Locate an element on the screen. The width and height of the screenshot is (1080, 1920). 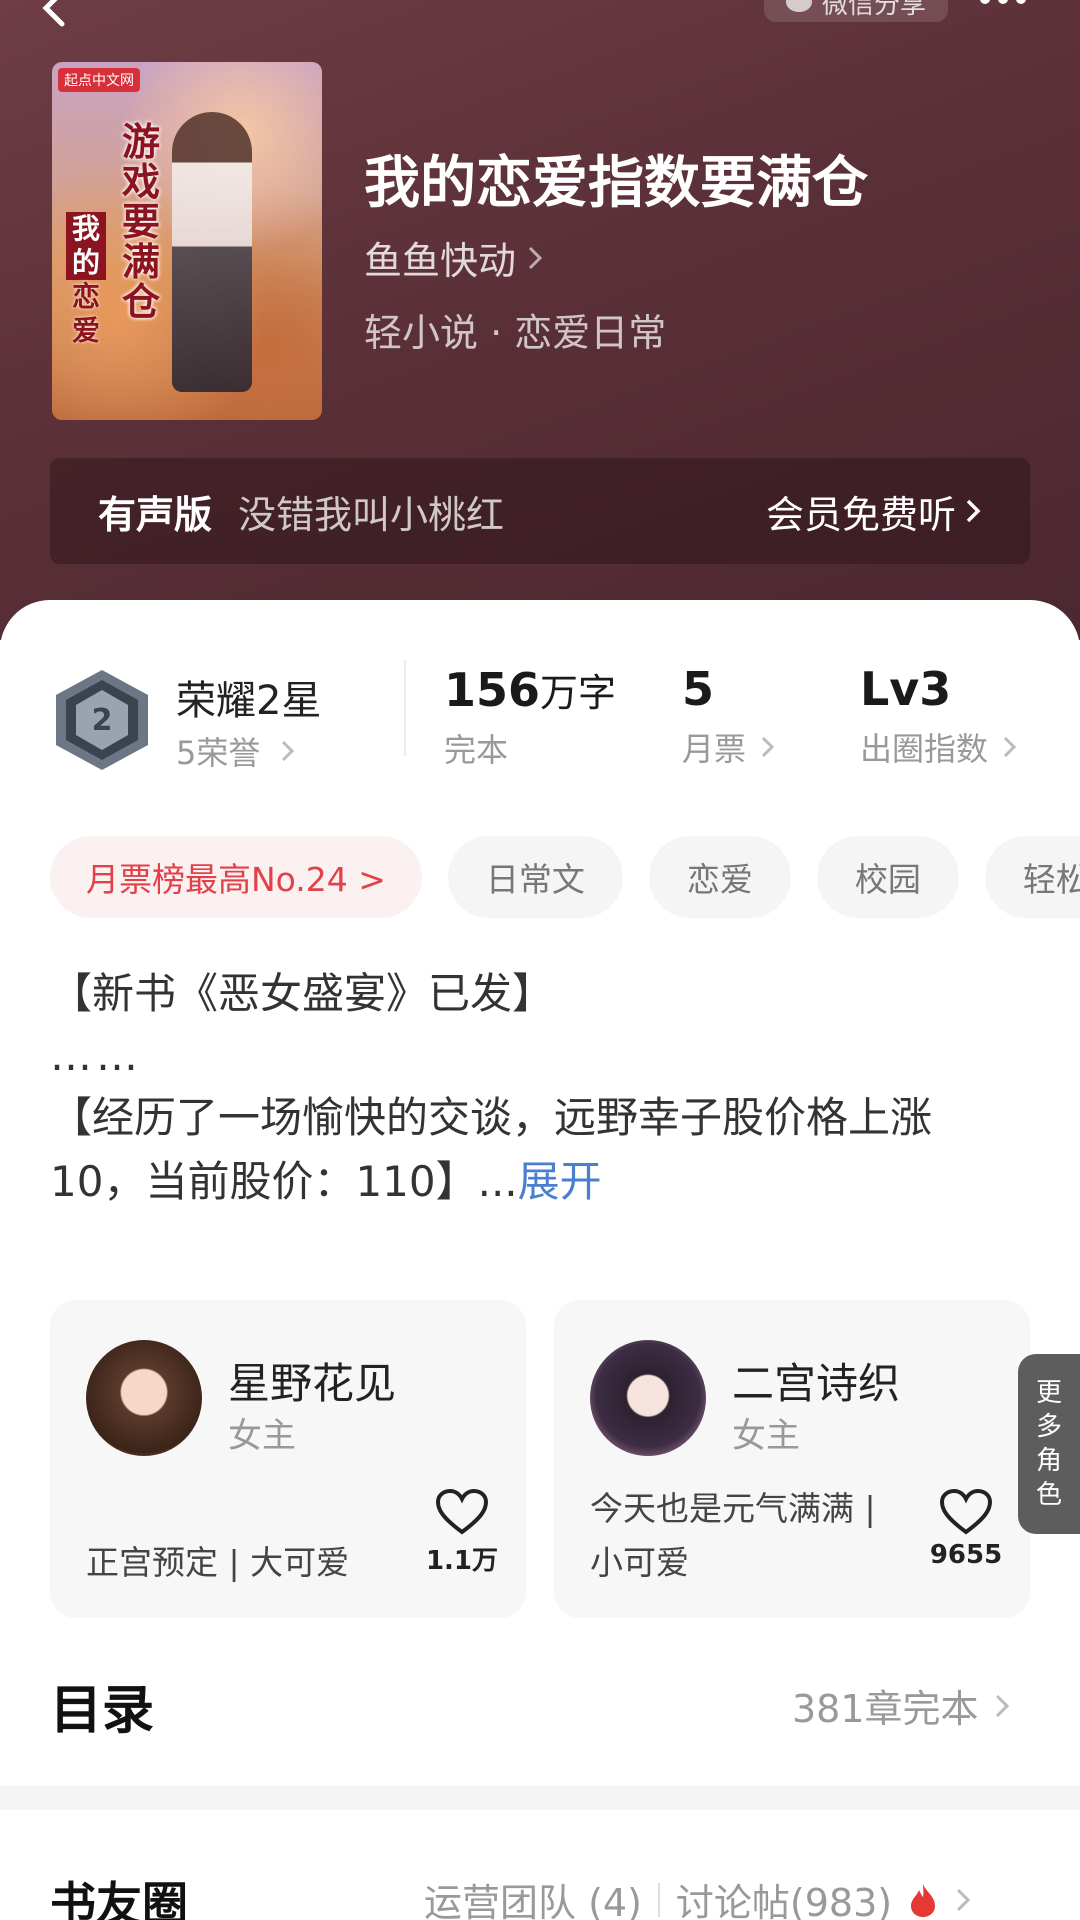
character-name: 二宫诗织 is located at coordinates (816, 1383).